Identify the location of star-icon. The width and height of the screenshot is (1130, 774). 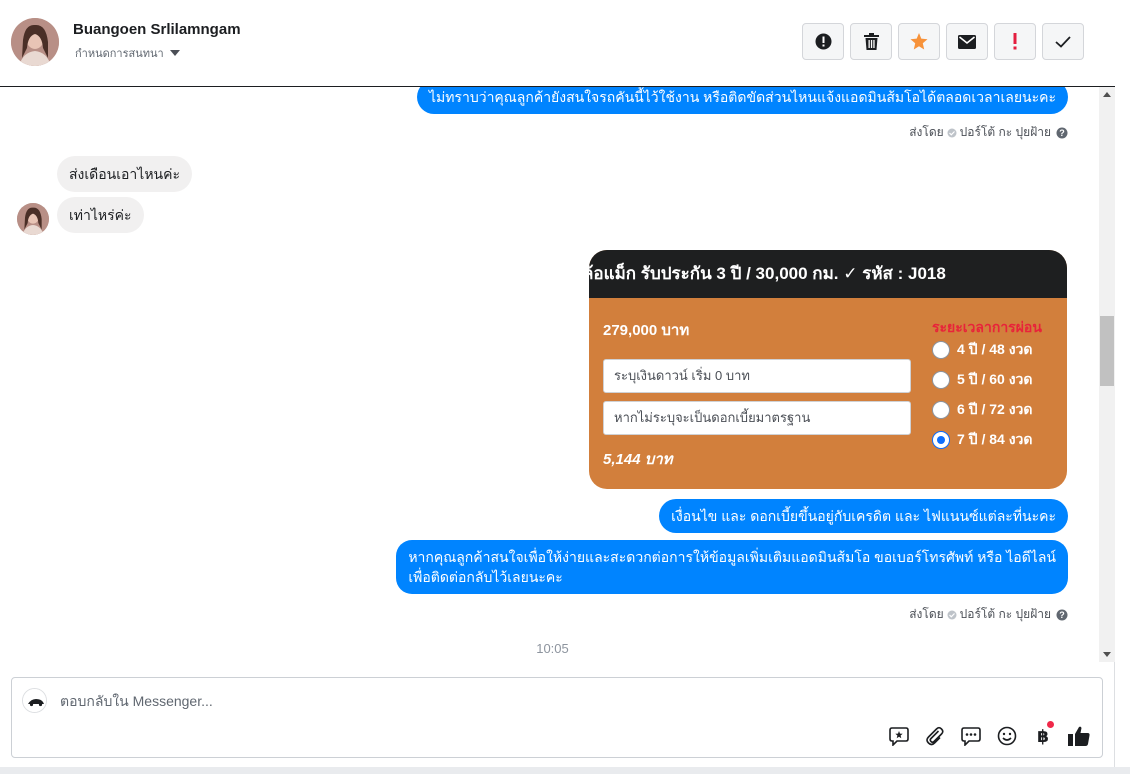
(919, 41).